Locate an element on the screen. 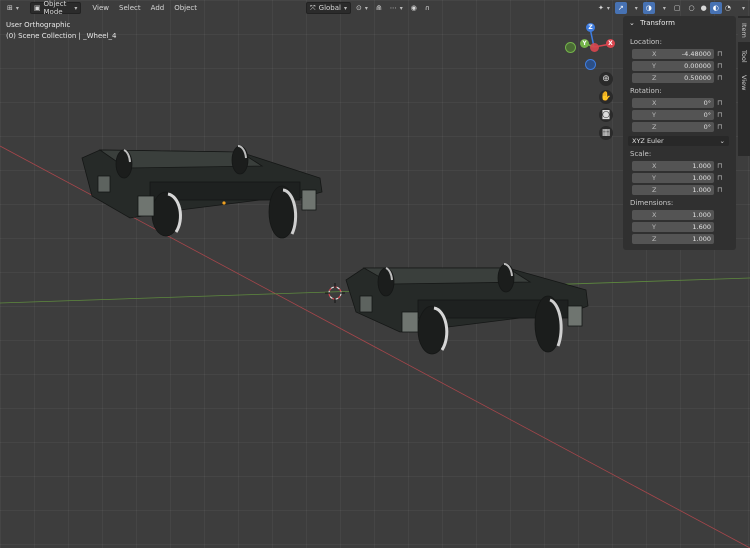 The height and width of the screenshot is (548, 750). snap-toggle: ⋒ is located at coordinates (379, 8).